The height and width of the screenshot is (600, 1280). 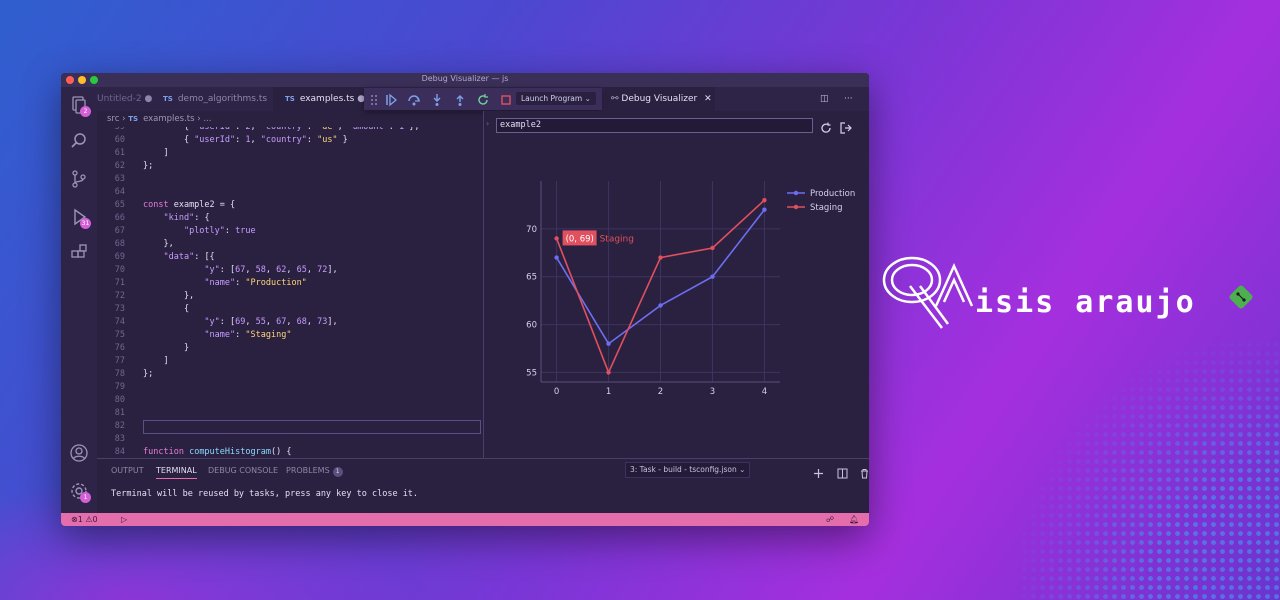 What do you see at coordinates (168, 119) in the screenshot?
I see `breadcrumb-file: examples.ts` at bounding box center [168, 119].